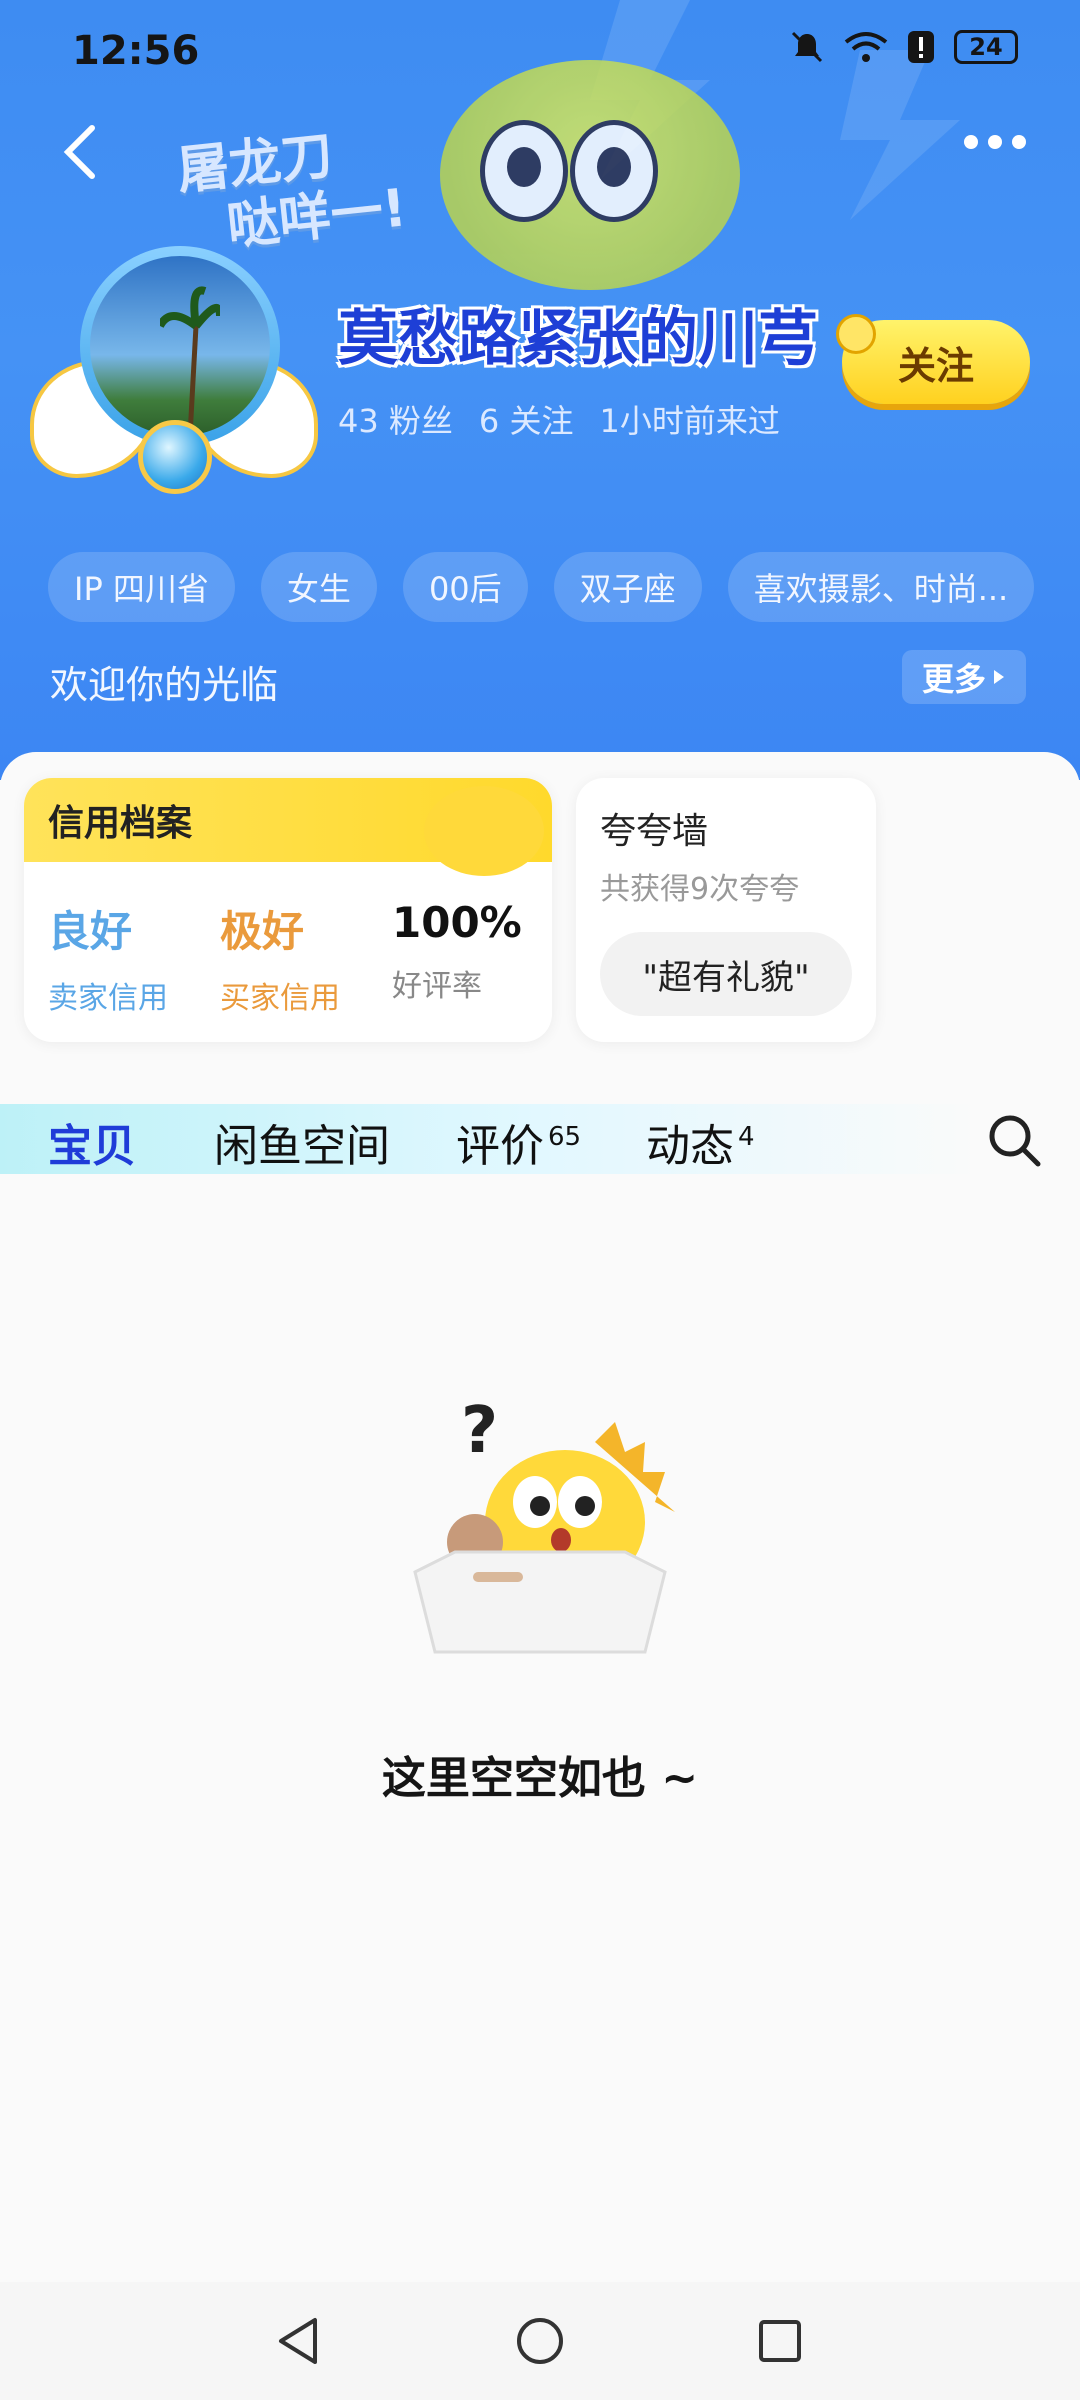  I want to click on praise-title: 夸夸墙, so click(654, 831).